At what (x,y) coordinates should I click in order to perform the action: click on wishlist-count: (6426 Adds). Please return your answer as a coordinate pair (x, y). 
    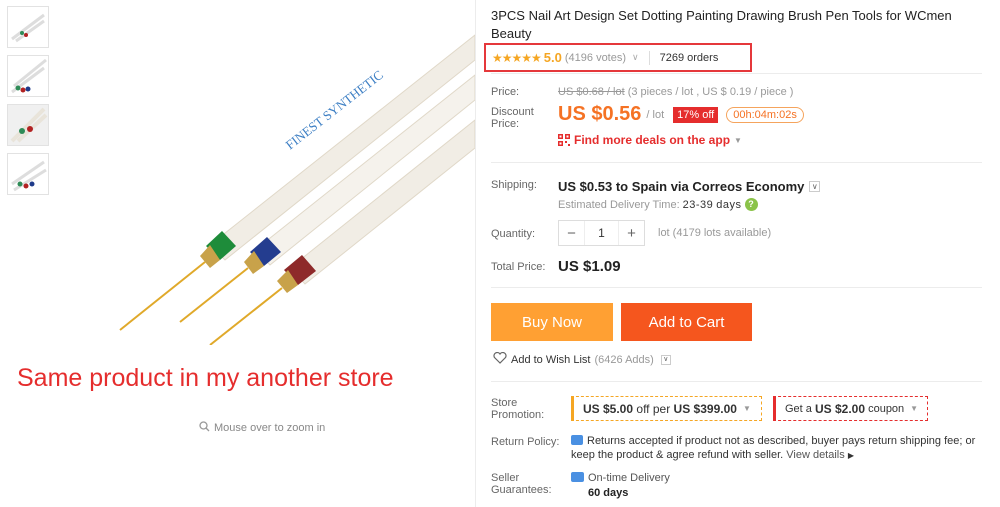
    Looking at the image, I should click on (624, 359).